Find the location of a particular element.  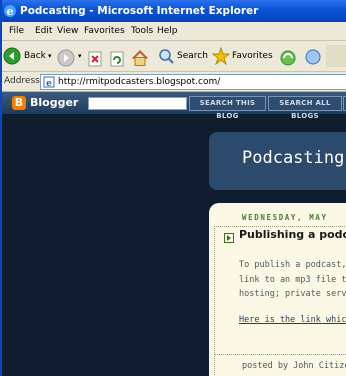

address-url: http://rmitpodcasters.blogspot.com/ is located at coordinates (139, 82).